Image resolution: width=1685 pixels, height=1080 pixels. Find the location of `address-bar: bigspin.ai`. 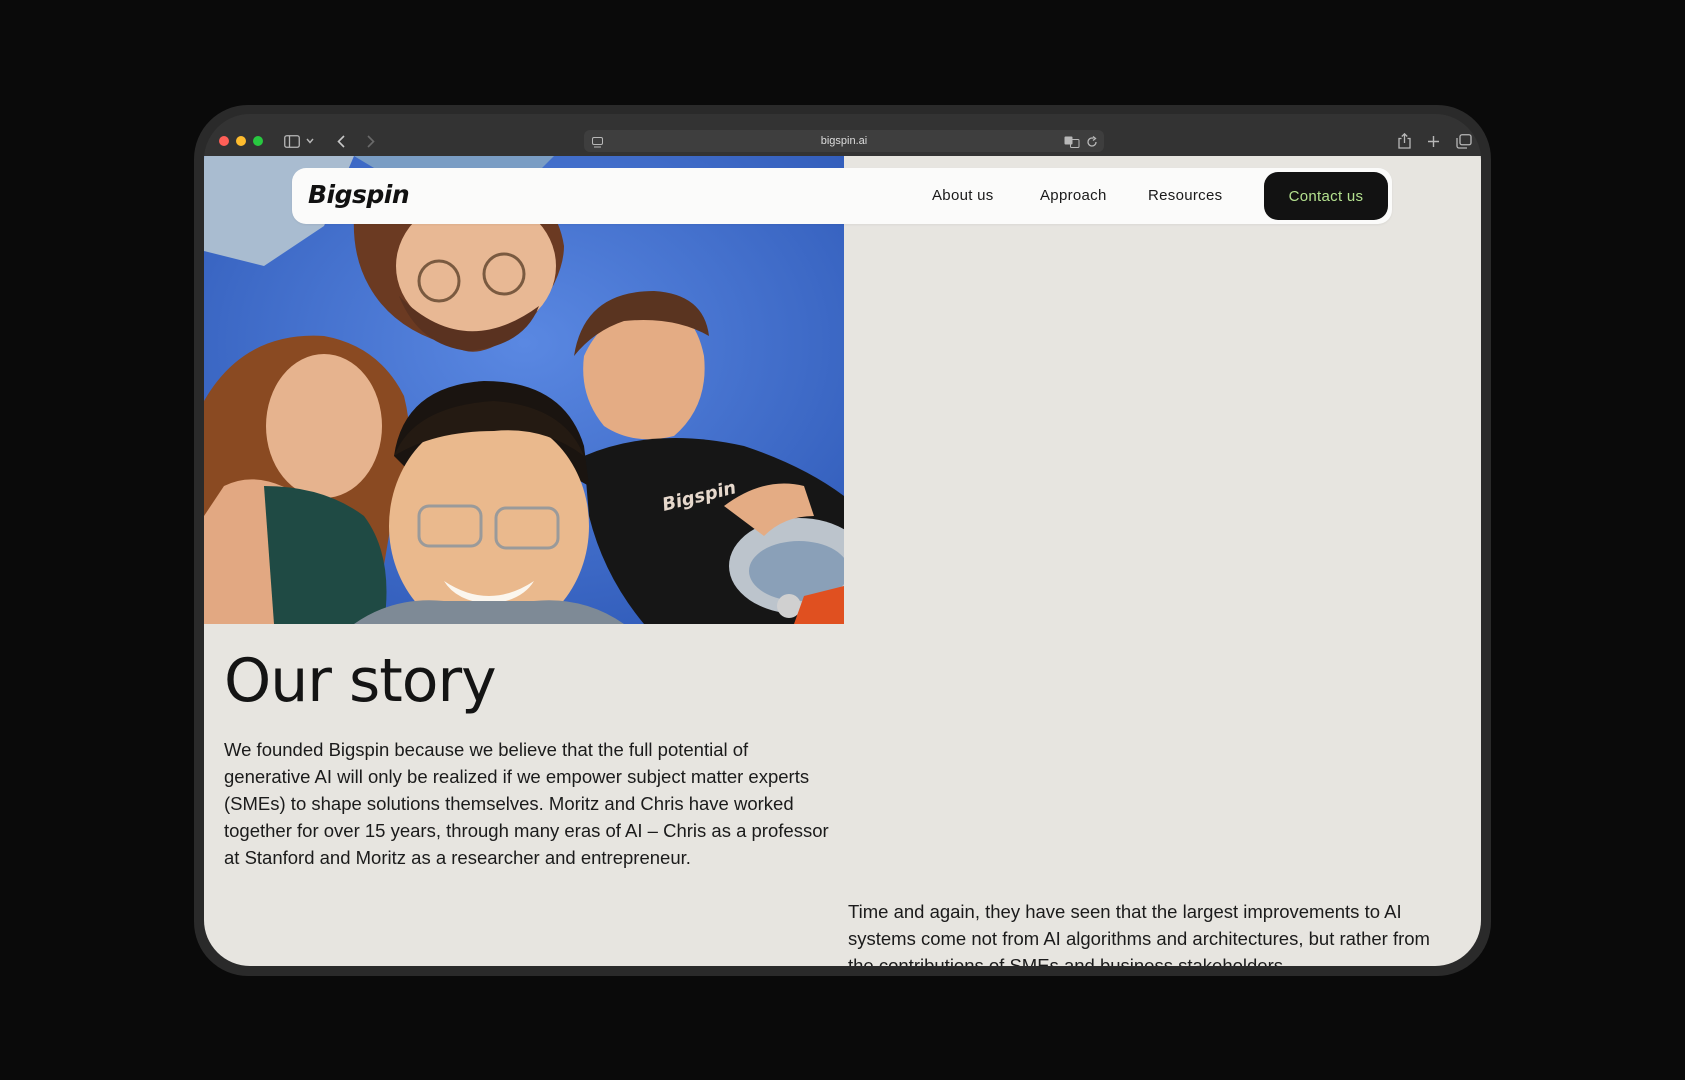

address-bar: bigspin.ai is located at coordinates (844, 141).